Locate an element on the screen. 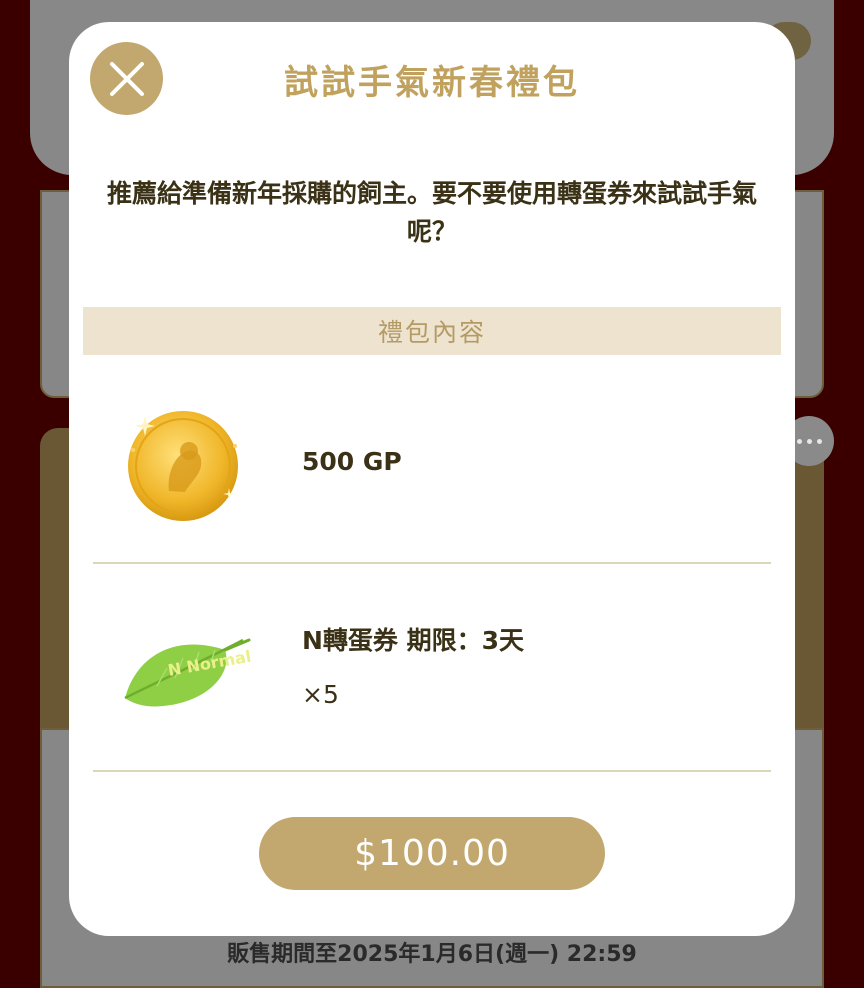 The width and height of the screenshot is (864, 988). section-header: 禮包內容 is located at coordinates (432, 331).